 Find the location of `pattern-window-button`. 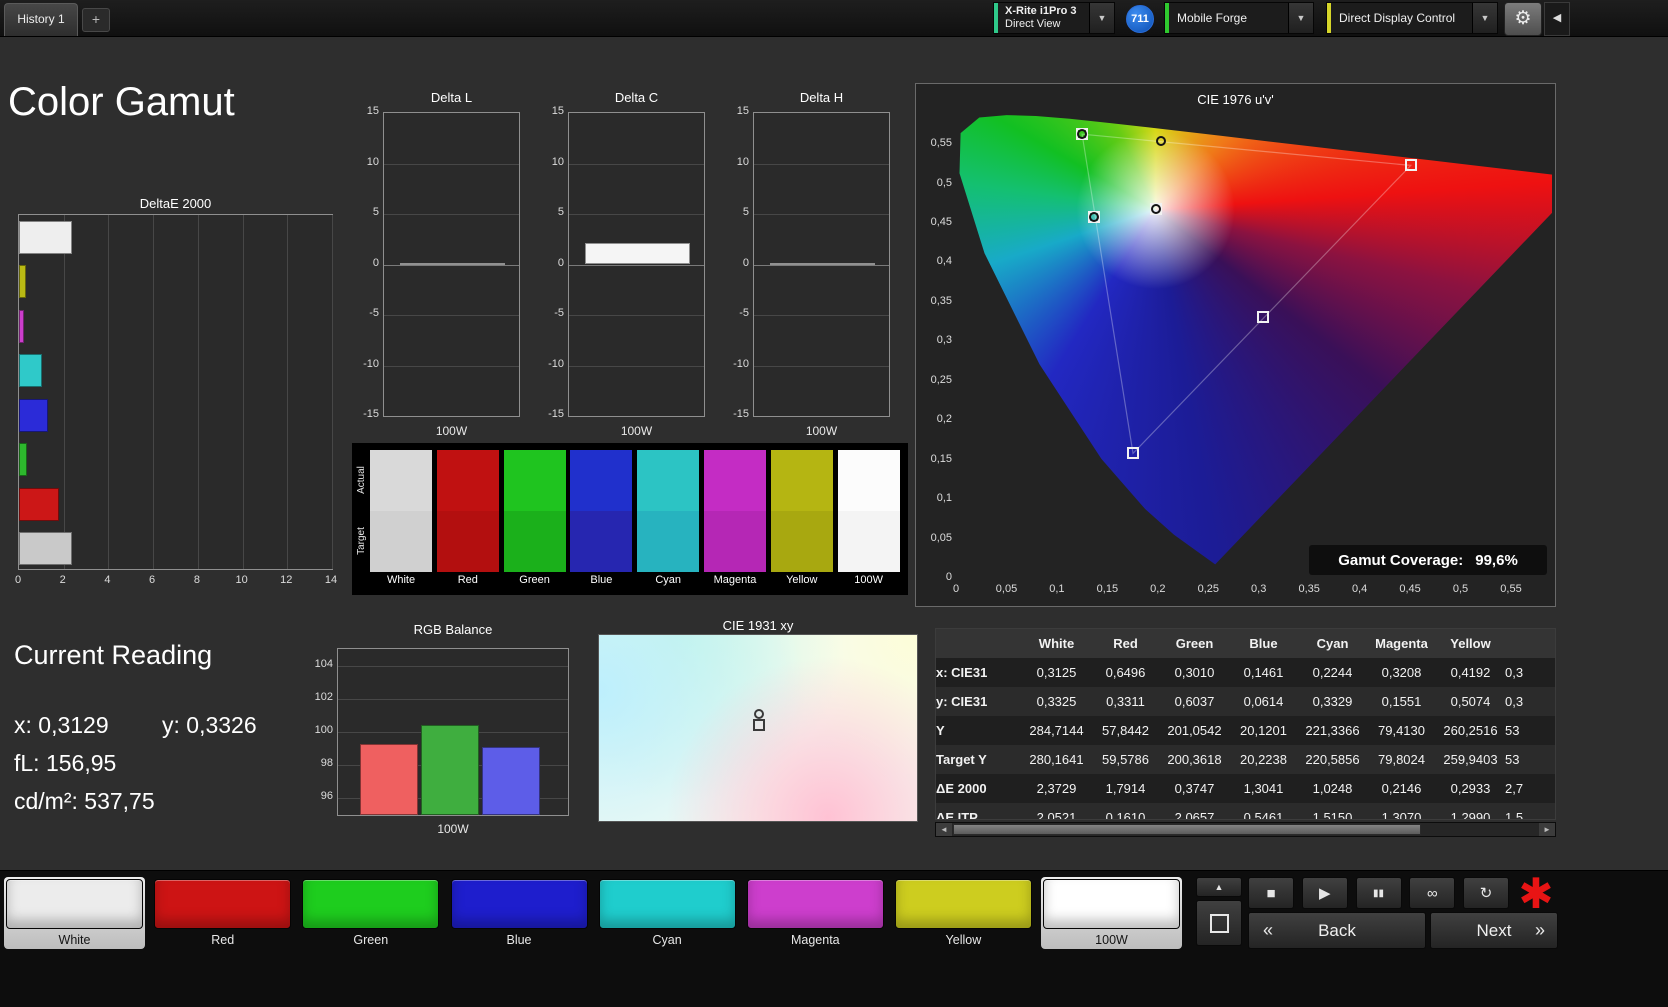

pattern-window-button is located at coordinates (1219, 923).